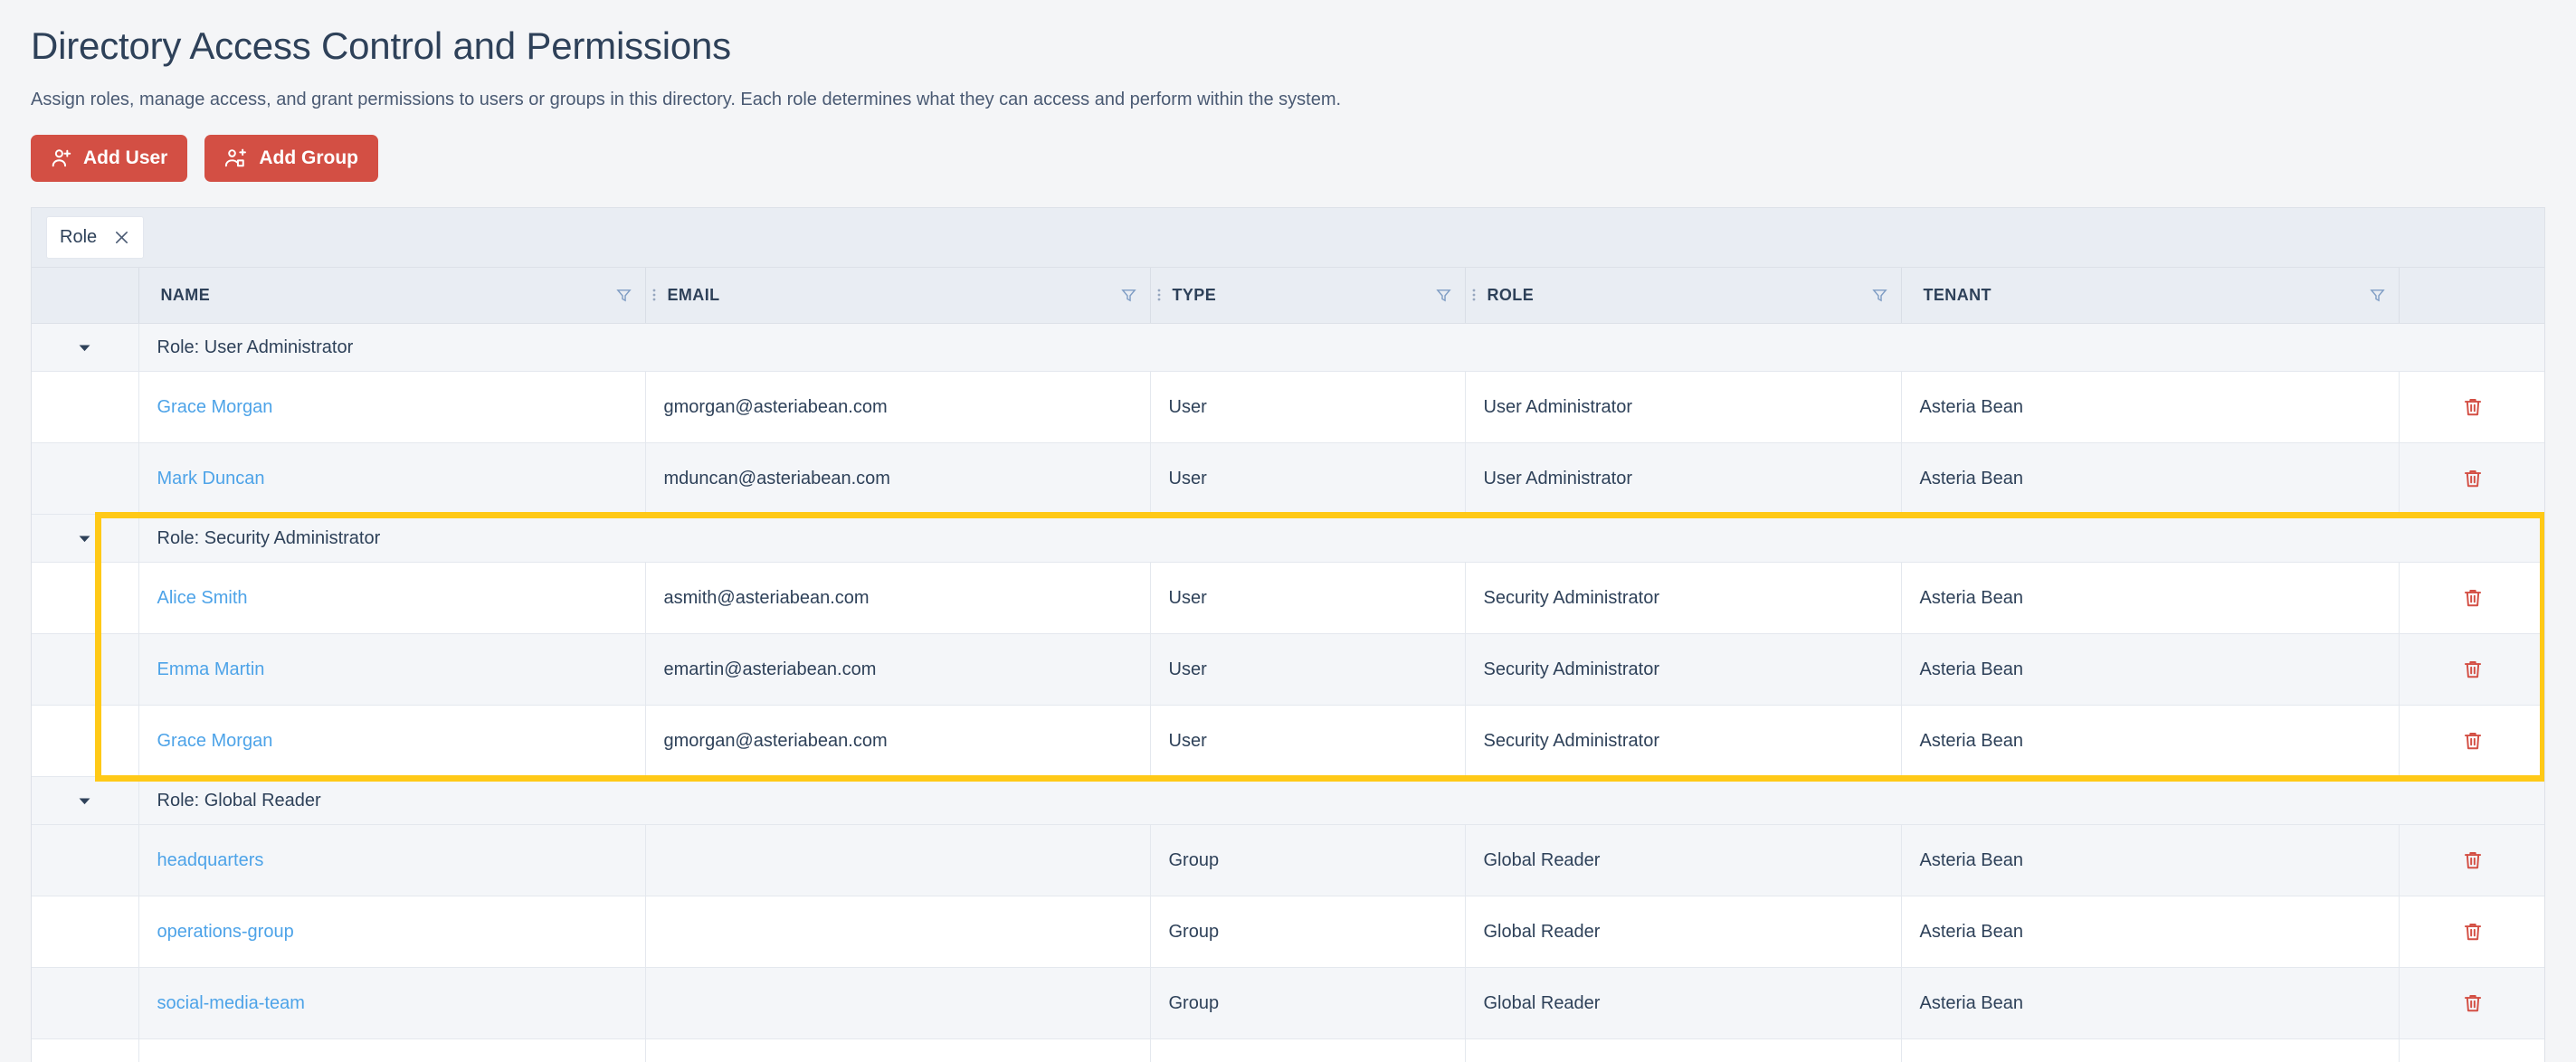 This screenshot has height=1062, width=2576. I want to click on cell-role: User Administrator, so click(1683, 479).